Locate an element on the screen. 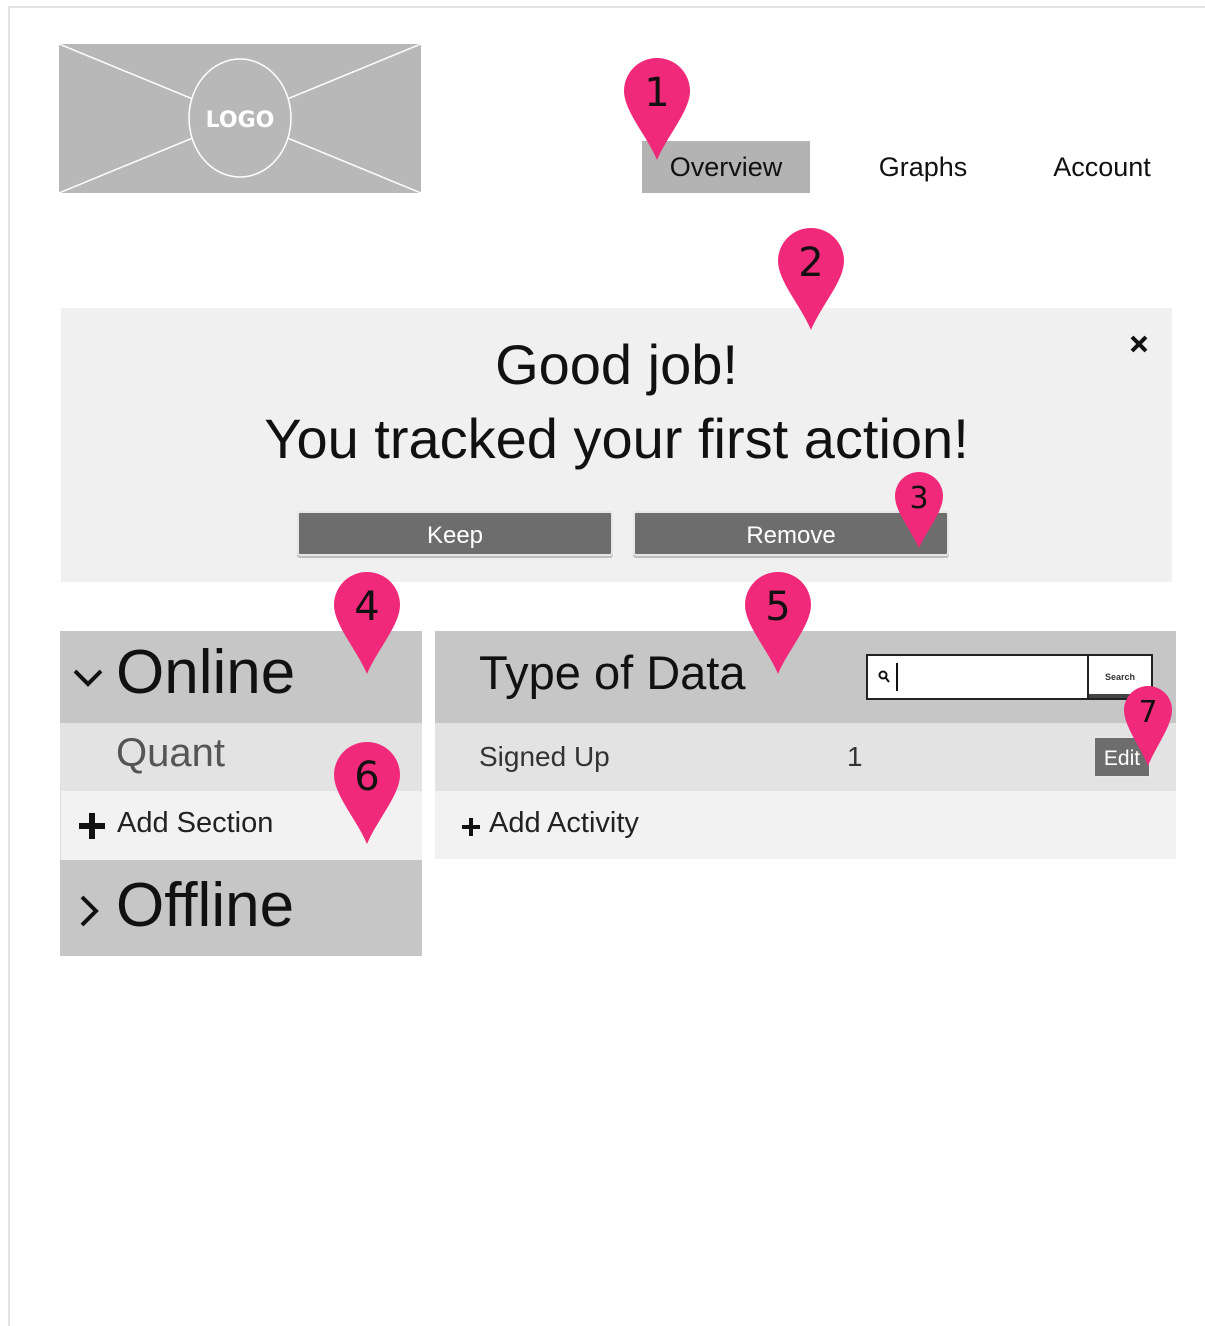  logo-placeholder: LOGO is located at coordinates (240, 118).